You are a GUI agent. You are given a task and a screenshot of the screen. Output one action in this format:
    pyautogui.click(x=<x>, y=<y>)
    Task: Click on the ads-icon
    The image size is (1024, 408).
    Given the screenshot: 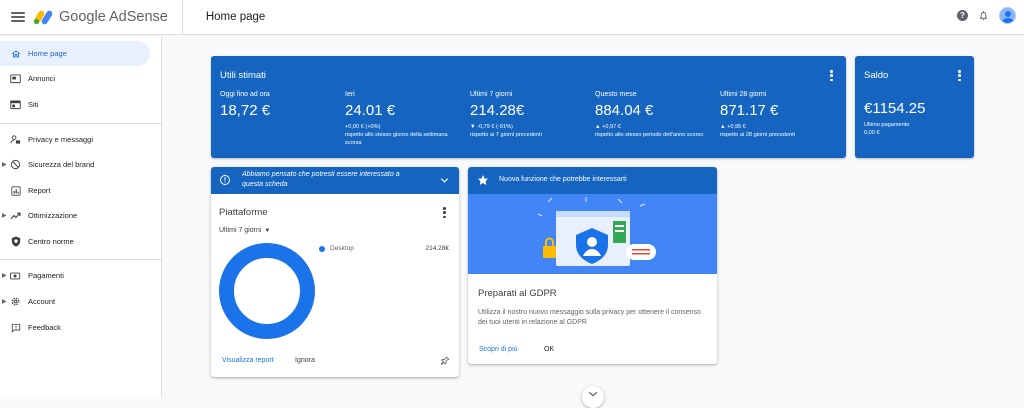 What is the action you would take?
    pyautogui.click(x=15, y=78)
    